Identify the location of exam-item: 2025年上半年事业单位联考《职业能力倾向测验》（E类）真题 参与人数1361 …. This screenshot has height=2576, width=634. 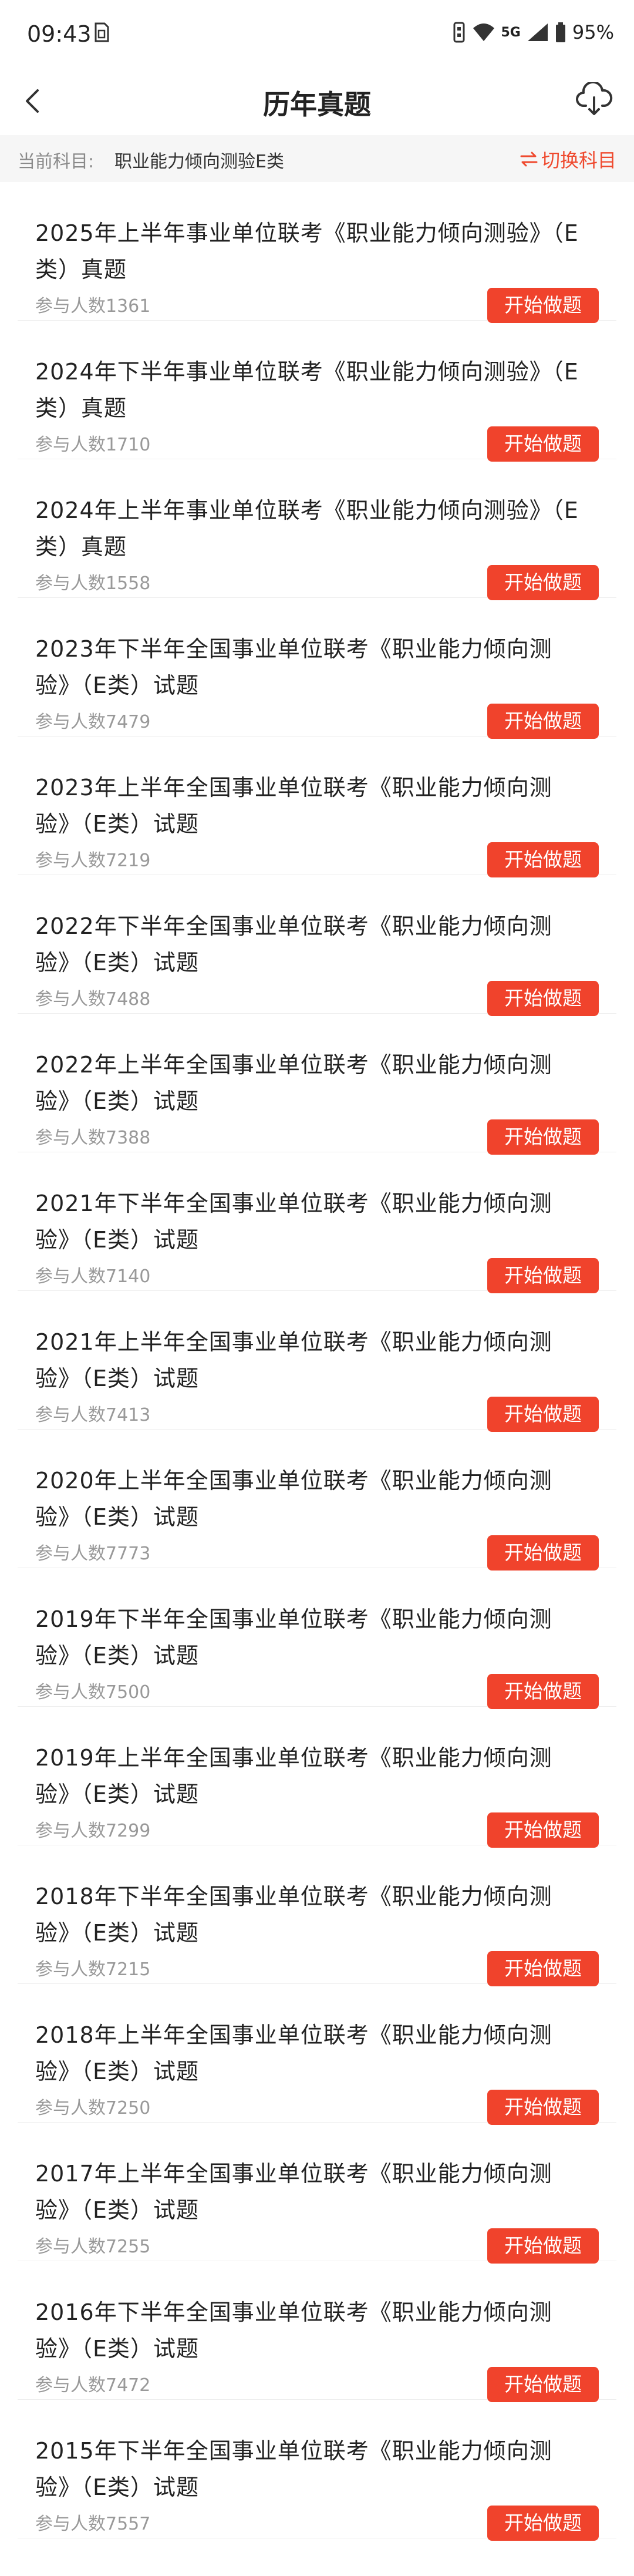
(317, 252).